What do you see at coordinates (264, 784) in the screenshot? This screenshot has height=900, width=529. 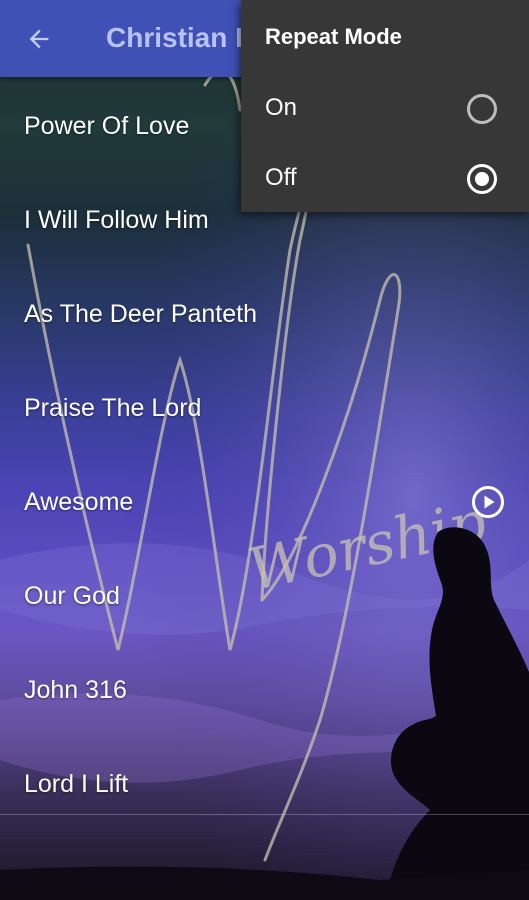 I see `song-item-lord-i-lift: Lord I Lift` at bounding box center [264, 784].